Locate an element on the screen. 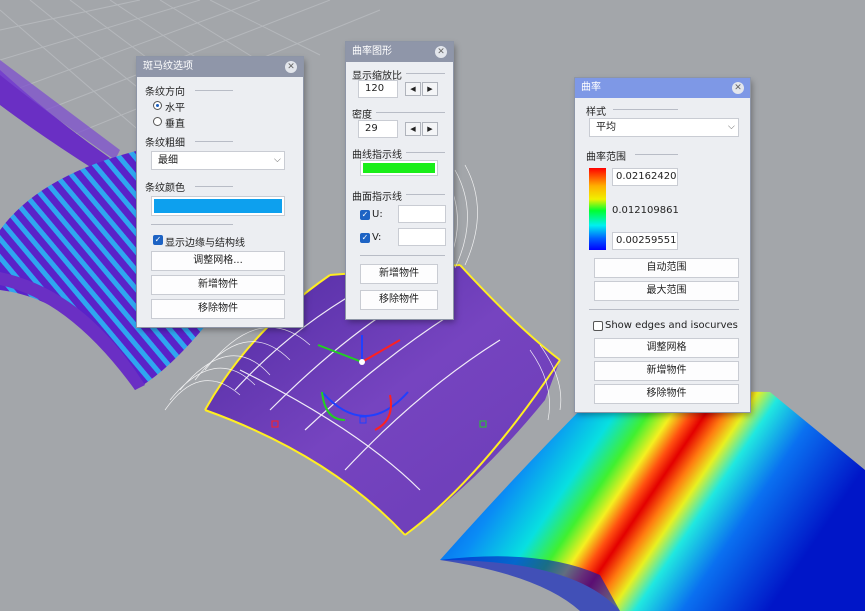  curve-hair-color-swatch is located at coordinates (399, 168).